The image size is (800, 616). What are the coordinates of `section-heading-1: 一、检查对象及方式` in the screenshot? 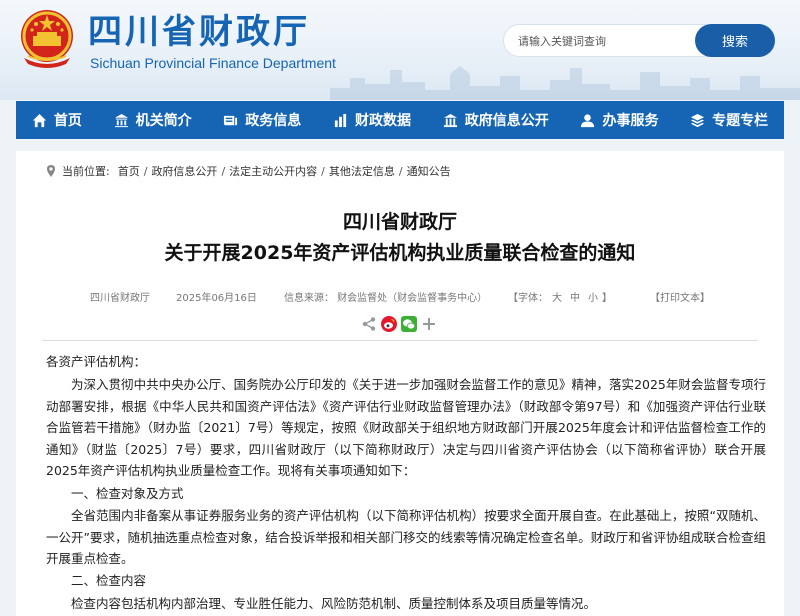 It's located at (127, 493).